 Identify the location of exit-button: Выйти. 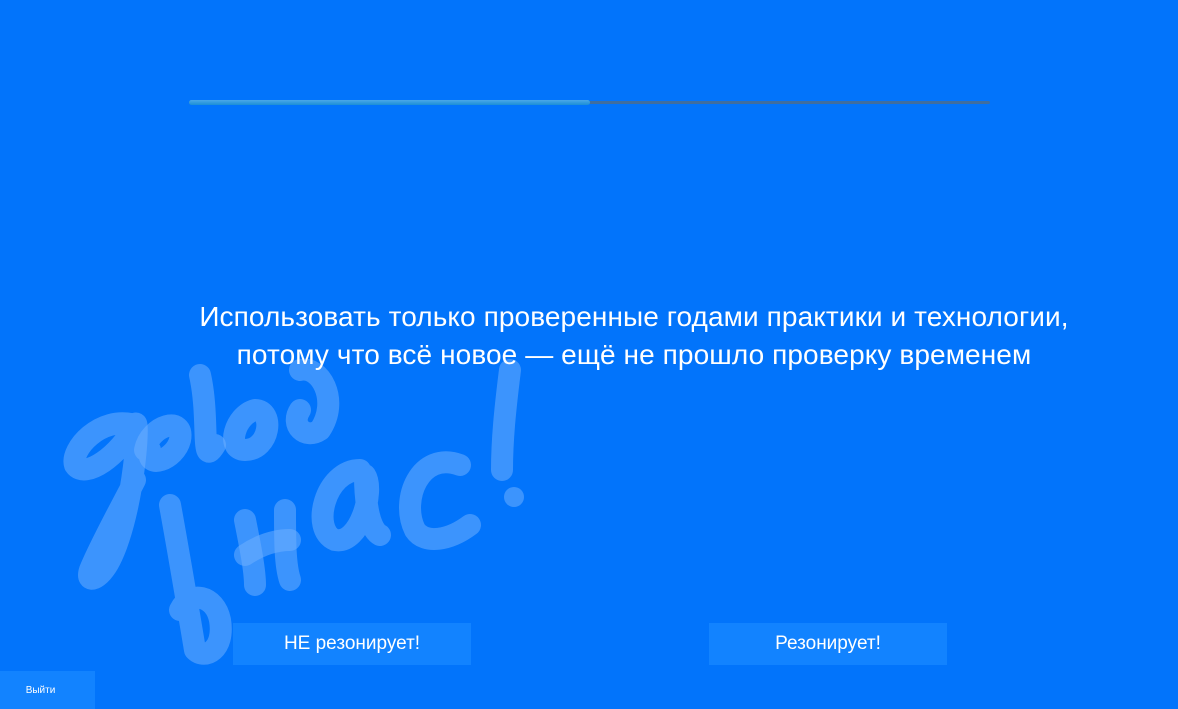
(47, 690).